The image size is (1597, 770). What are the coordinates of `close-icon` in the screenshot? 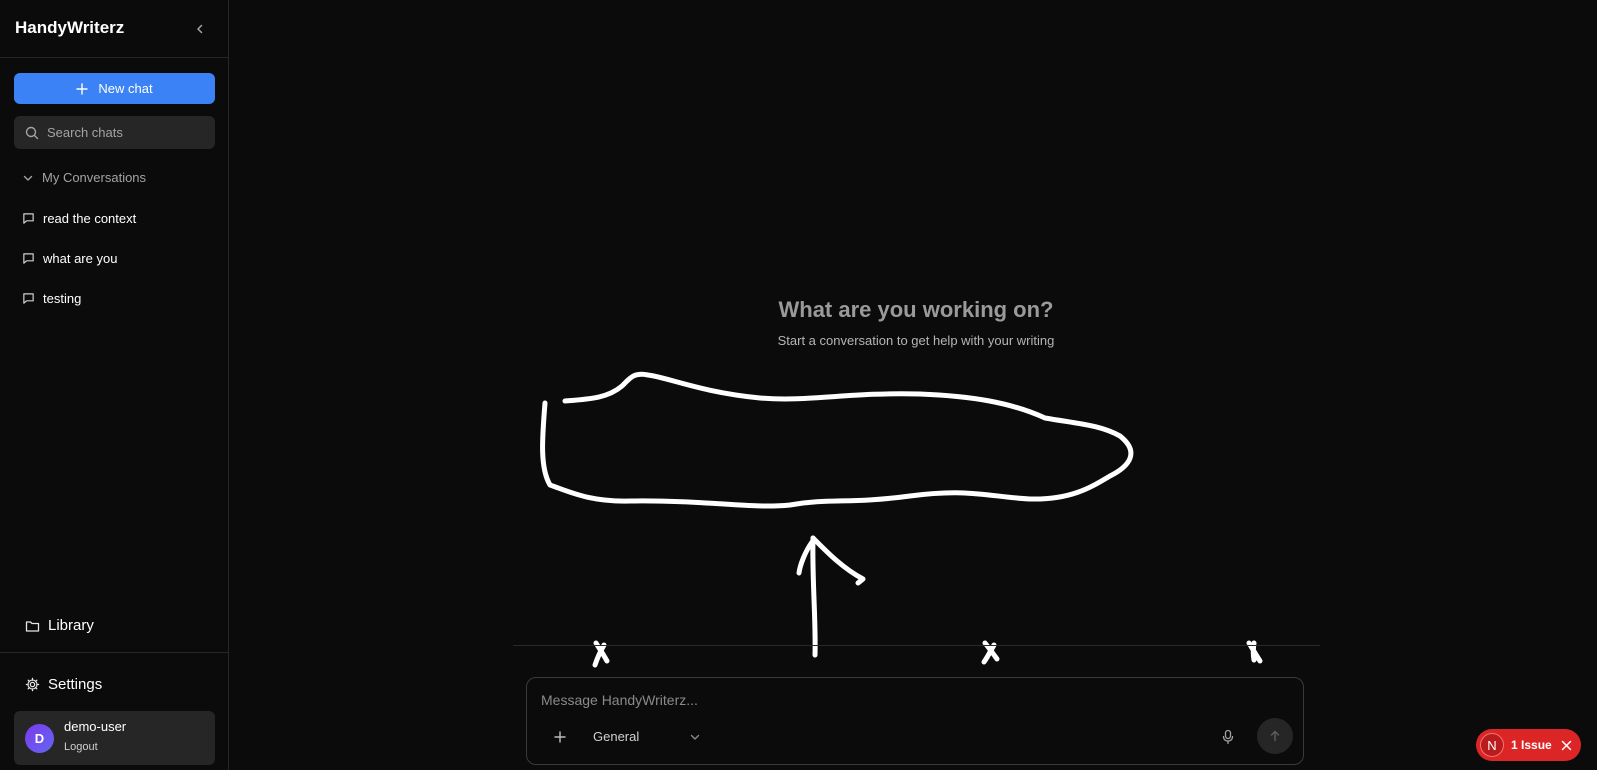 It's located at (1566, 745).